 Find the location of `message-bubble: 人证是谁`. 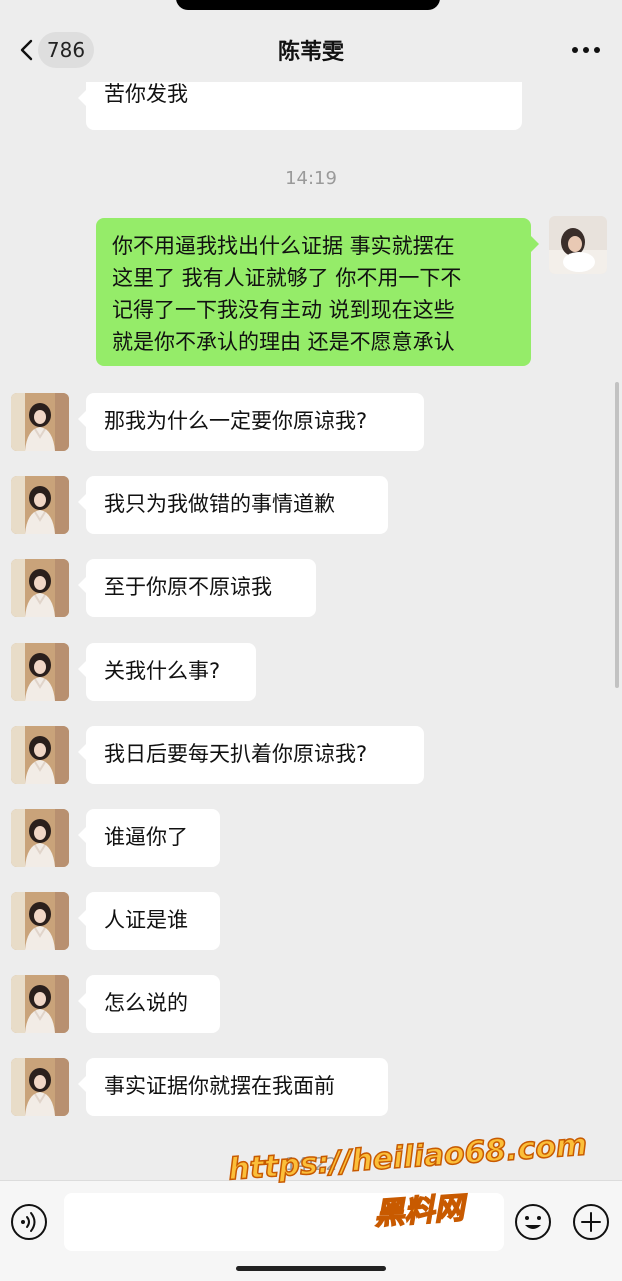

message-bubble: 人证是谁 is located at coordinates (149, 921).